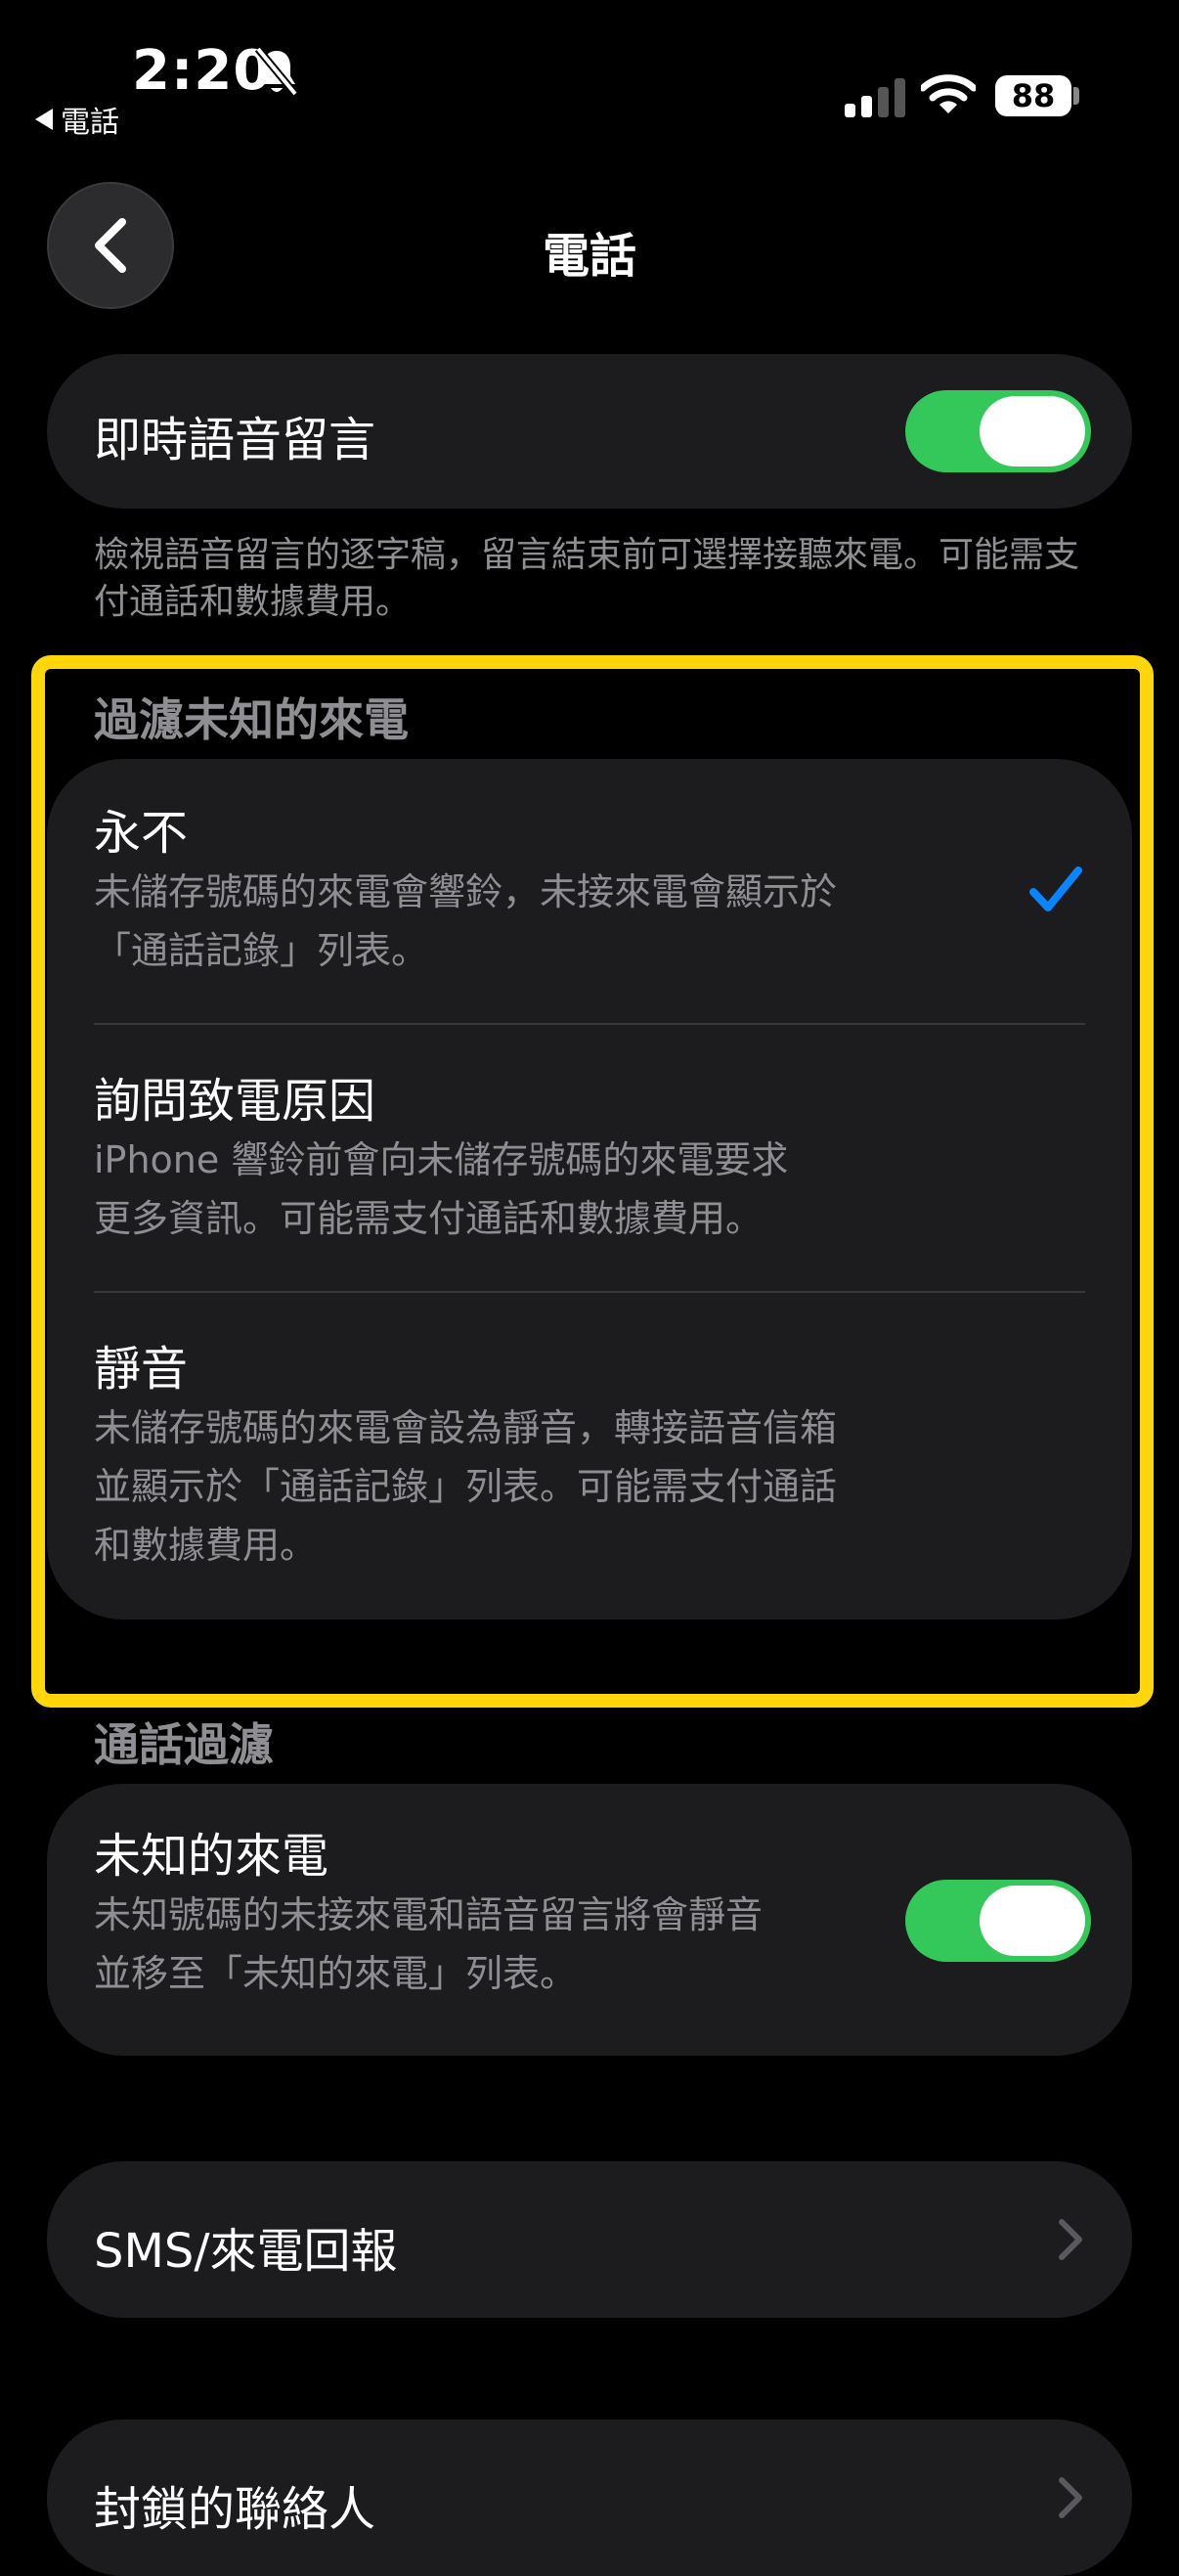 Image resolution: width=1179 pixels, height=2576 pixels. I want to click on unknown-callers-toggle, so click(998, 1921).